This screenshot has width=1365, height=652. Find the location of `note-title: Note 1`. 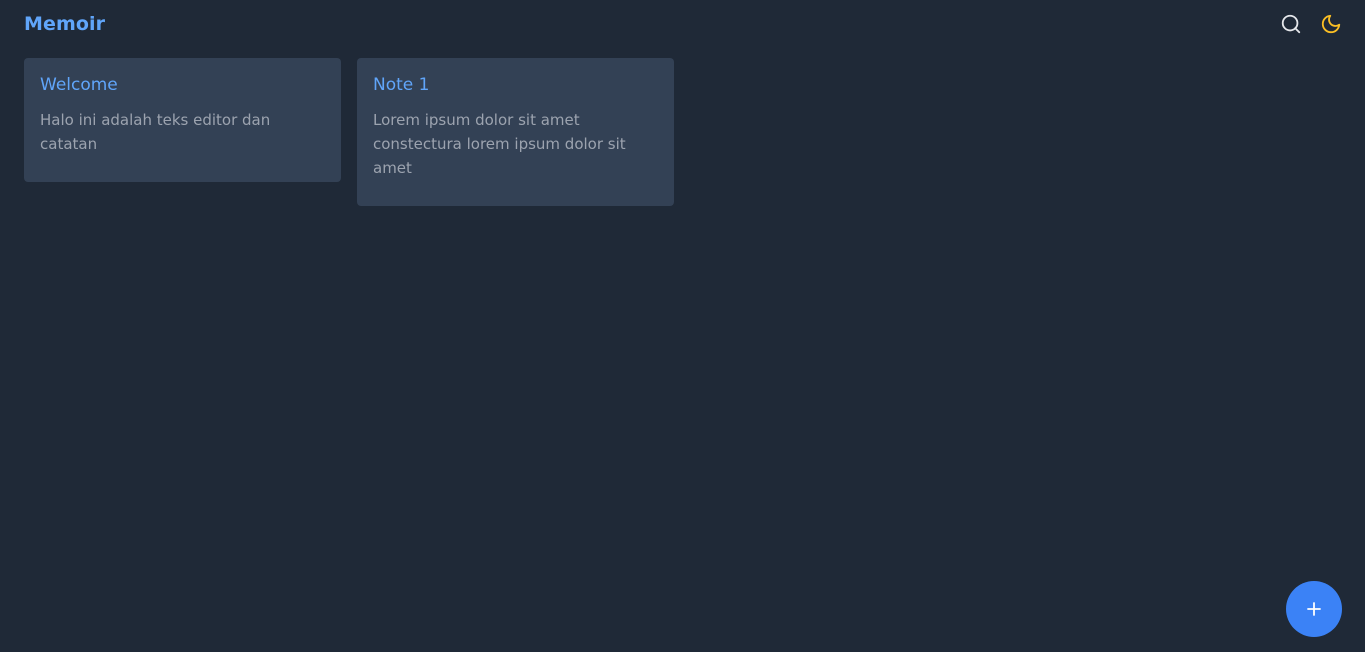

note-title: Note 1 is located at coordinates (401, 85).